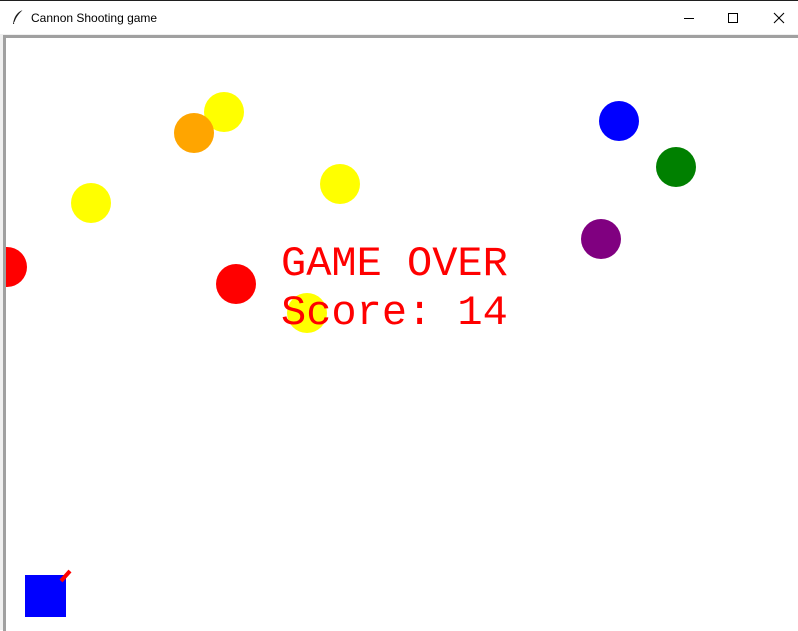 The image size is (798, 631). What do you see at coordinates (619, 121) in the screenshot?
I see `ball-blue` at bounding box center [619, 121].